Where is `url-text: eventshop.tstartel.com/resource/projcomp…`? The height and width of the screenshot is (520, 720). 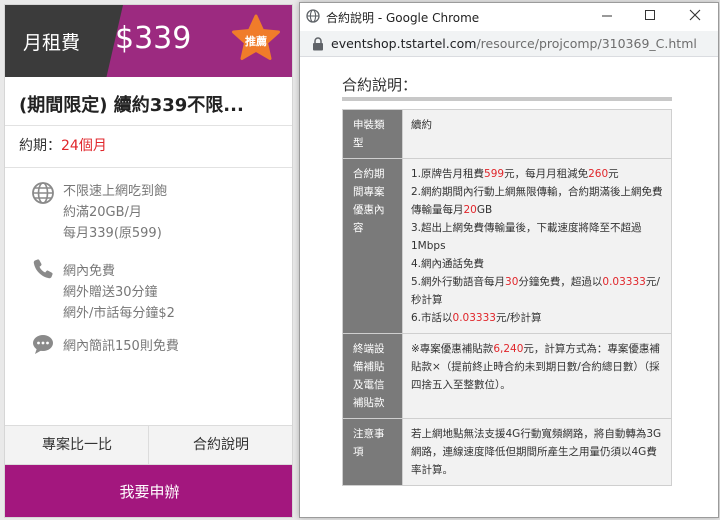 url-text: eventshop.tstartel.com/resource/projcomp… is located at coordinates (514, 43).